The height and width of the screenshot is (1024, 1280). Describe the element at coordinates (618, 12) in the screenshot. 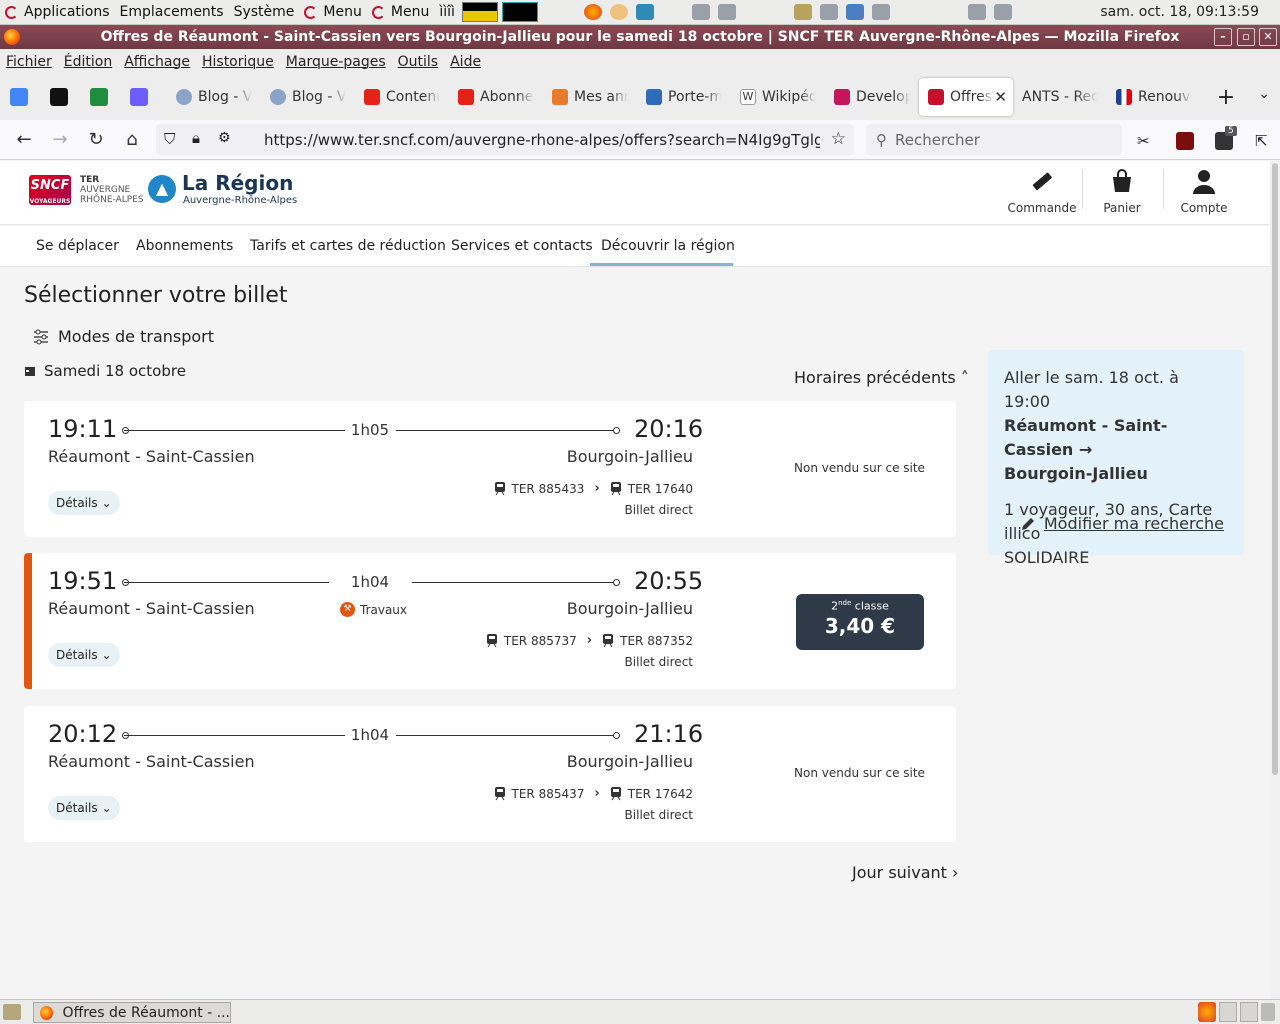

I see `smiley-launcher-icon` at that location.